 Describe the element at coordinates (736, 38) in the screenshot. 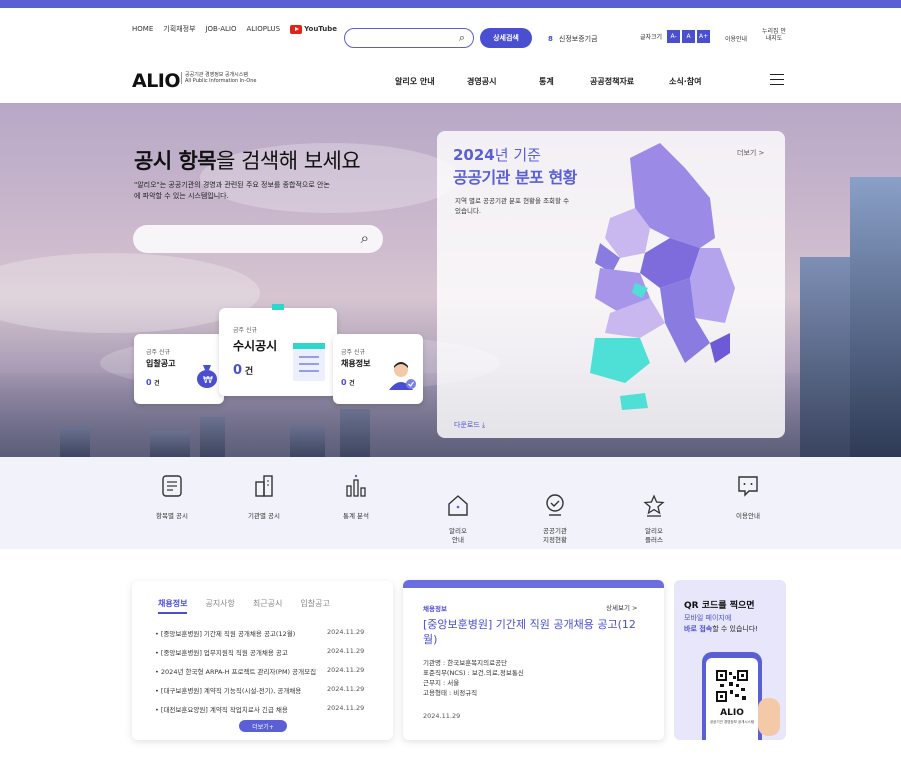

I see `usage-guide-link: 이용안내` at that location.